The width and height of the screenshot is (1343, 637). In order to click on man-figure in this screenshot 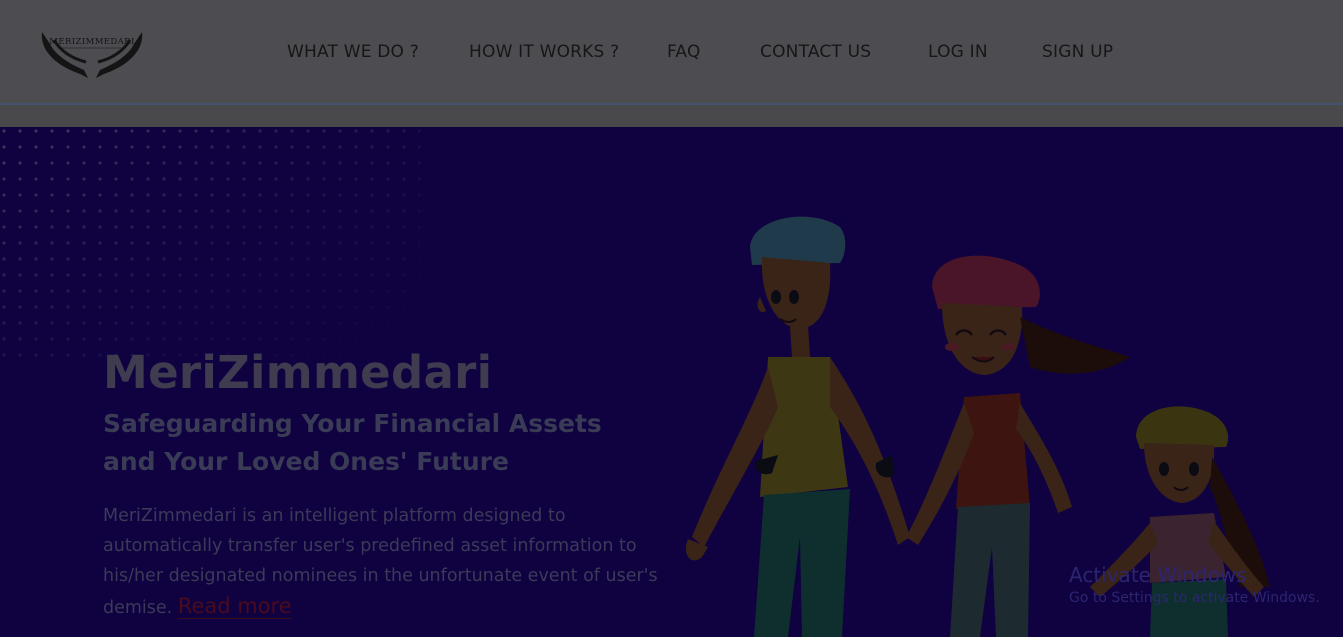, I will do `click(797, 426)`.